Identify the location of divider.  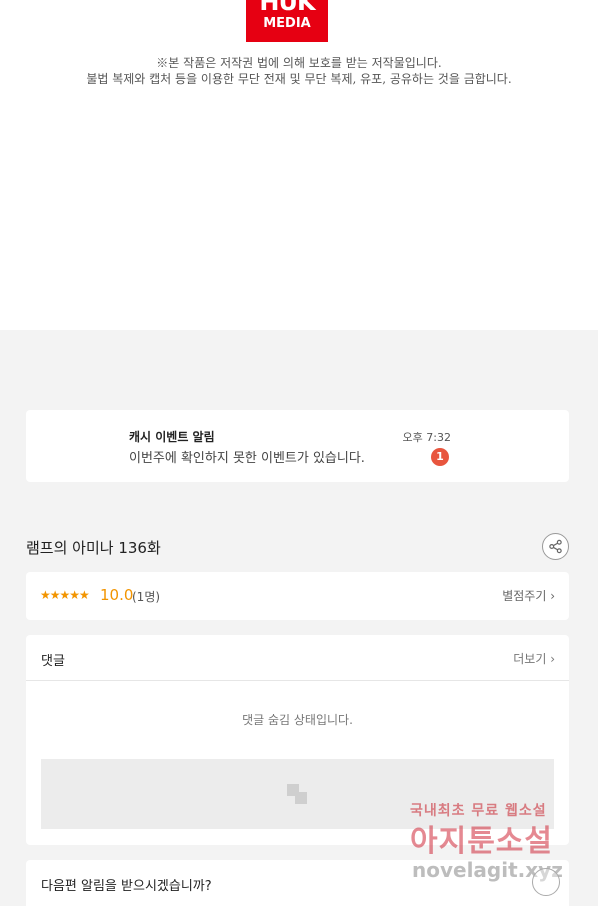
(297, 680).